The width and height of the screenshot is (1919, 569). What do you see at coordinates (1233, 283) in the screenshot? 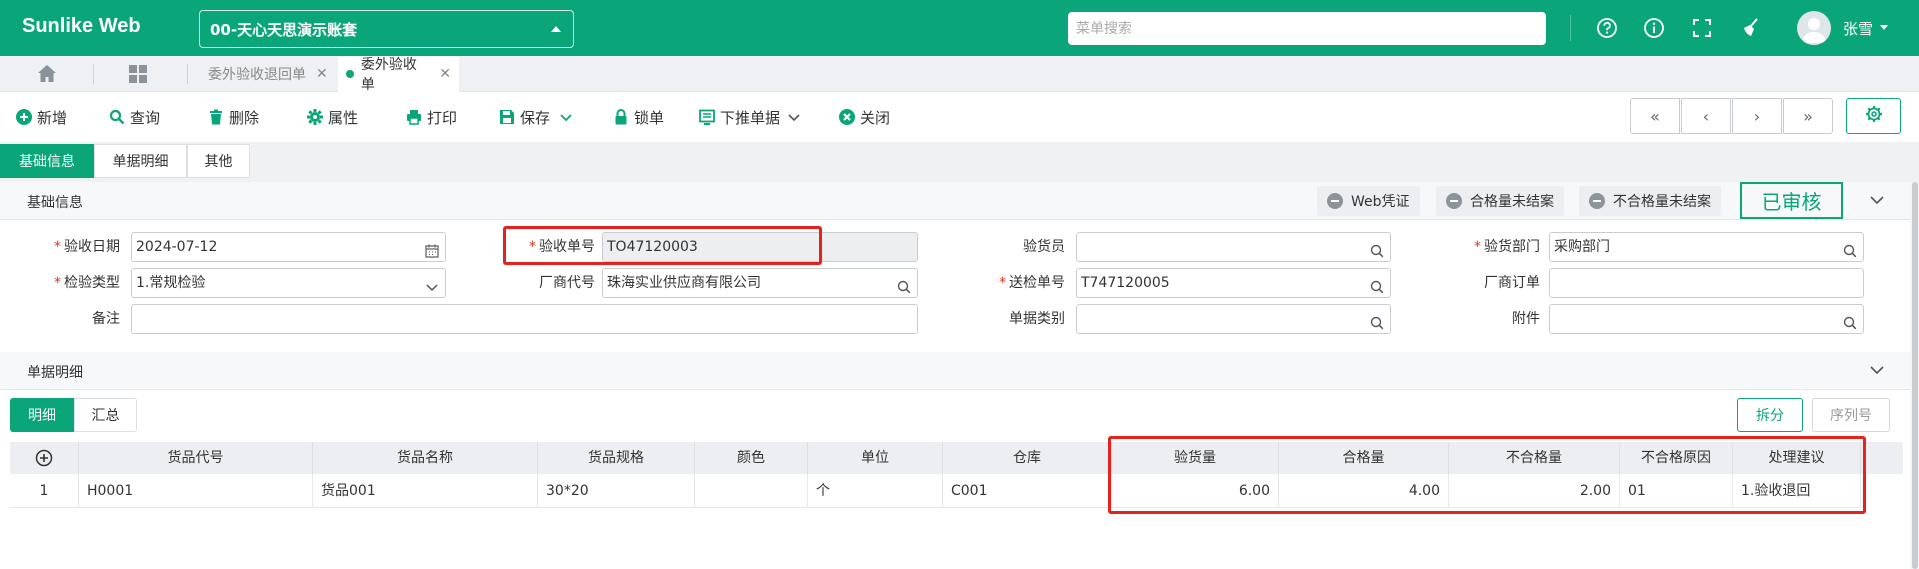
I see `send-no-field: T747120005` at bounding box center [1233, 283].